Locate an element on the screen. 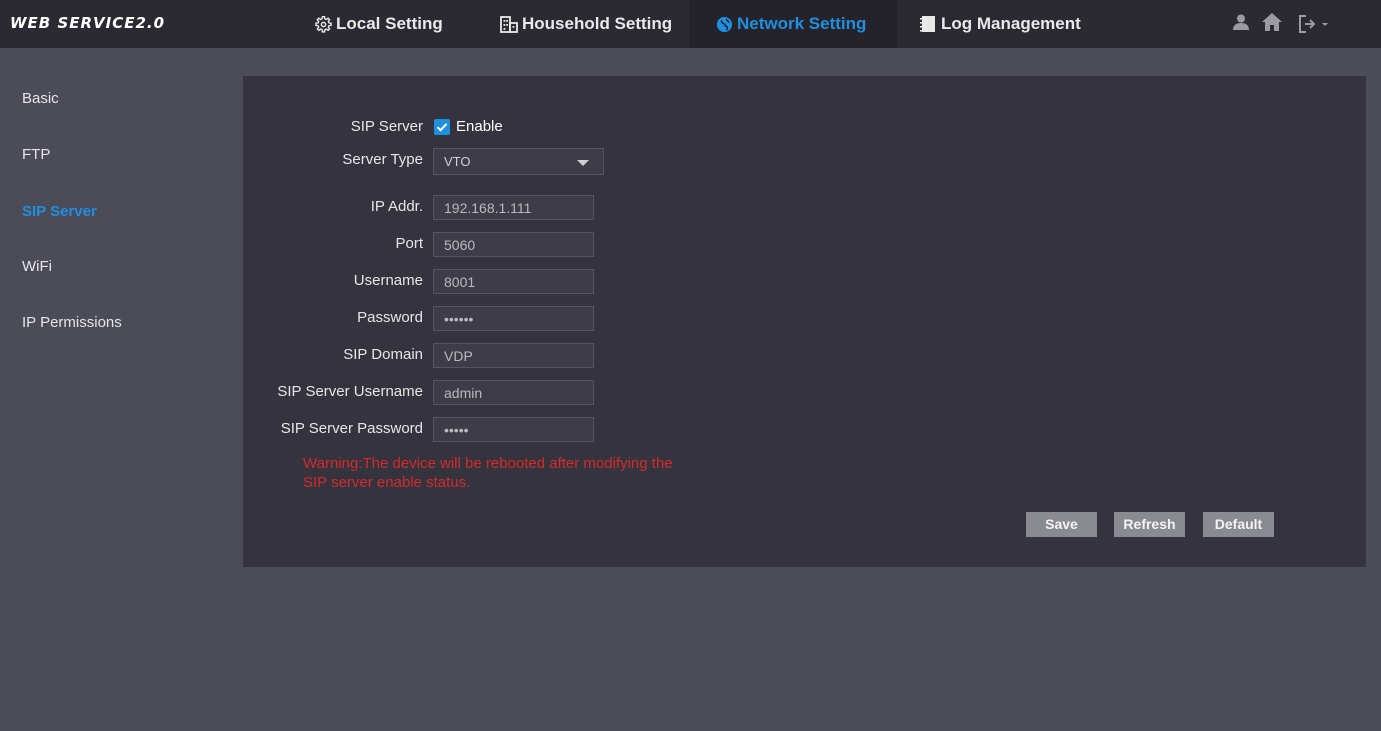 The width and height of the screenshot is (1381, 731). document-icon is located at coordinates (928, 24).